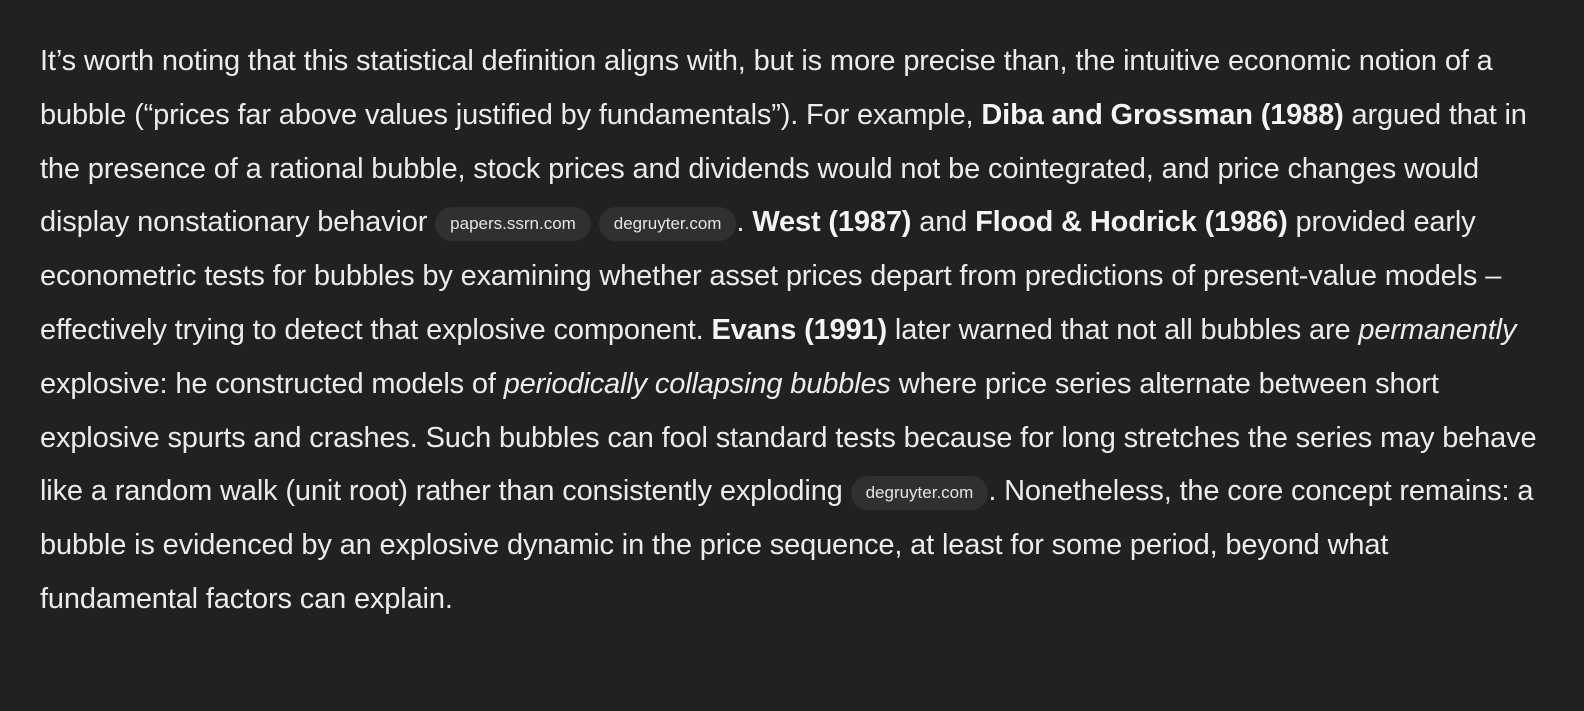 This screenshot has height=711, width=1584. I want to click on emphasis-periodically-collapsing: periodically collapsing bubbles, so click(697, 383).